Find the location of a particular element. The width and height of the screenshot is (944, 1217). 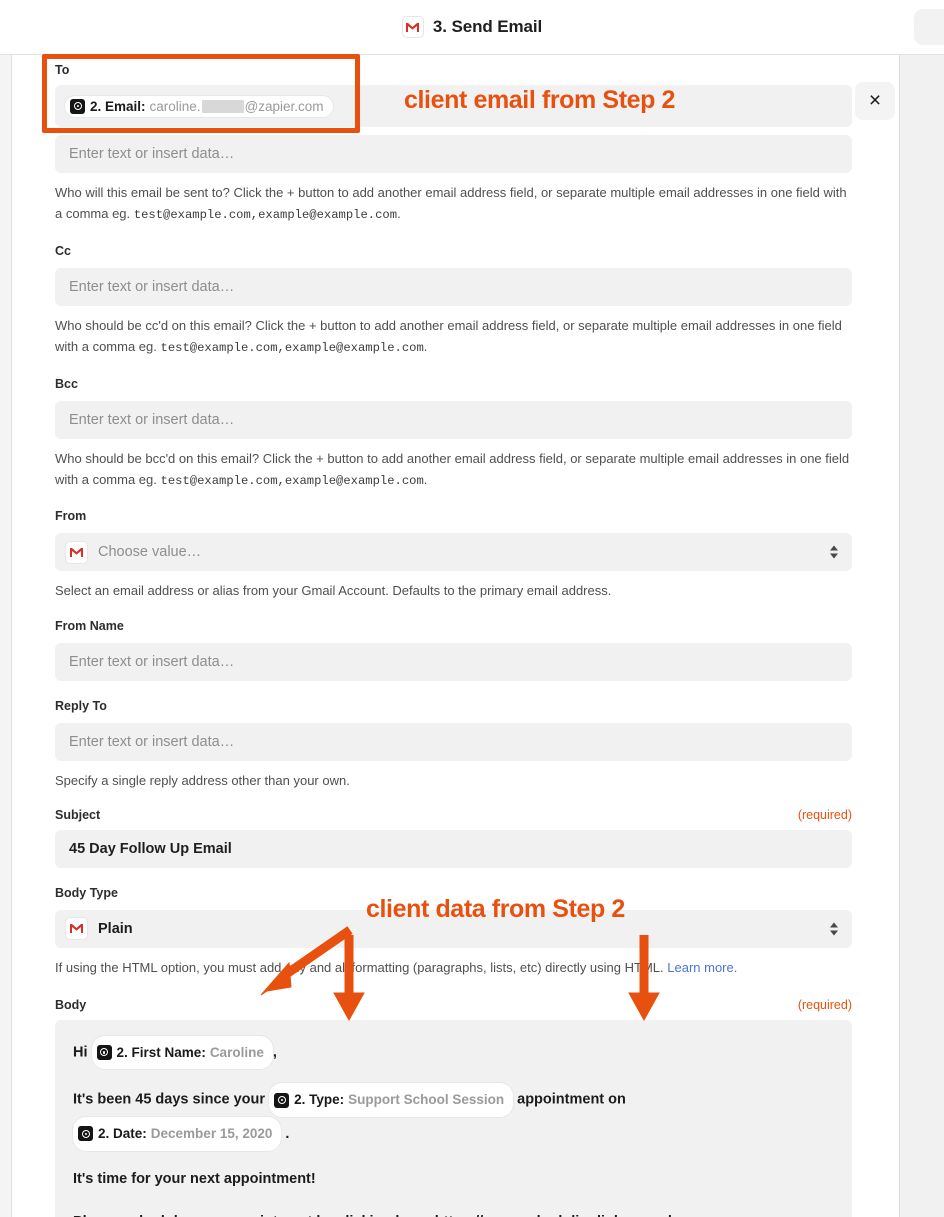

data-token-type: 2. Type: Support School Session is located at coordinates (391, 1100).